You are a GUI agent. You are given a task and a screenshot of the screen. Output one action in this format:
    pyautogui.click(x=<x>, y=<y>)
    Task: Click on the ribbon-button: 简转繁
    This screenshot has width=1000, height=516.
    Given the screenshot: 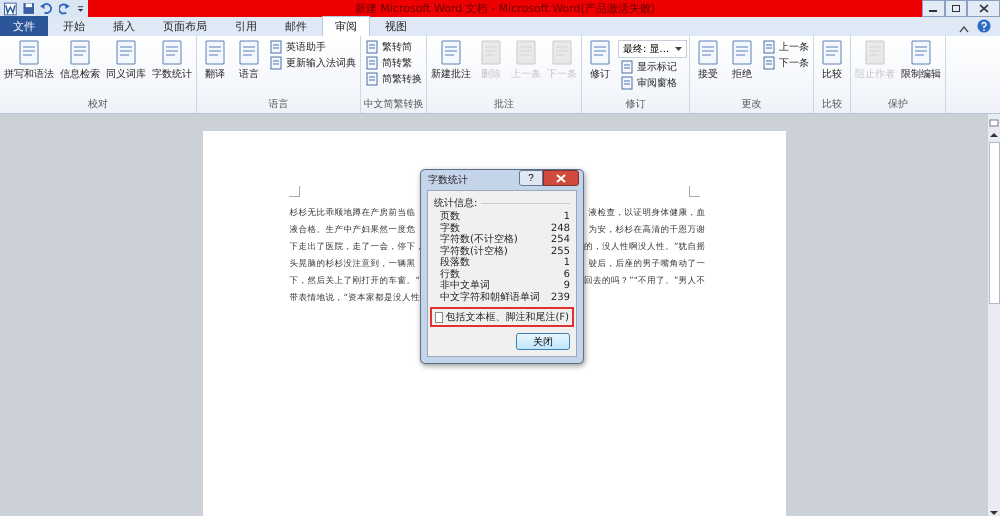 What is the action you would take?
    pyautogui.click(x=393, y=63)
    